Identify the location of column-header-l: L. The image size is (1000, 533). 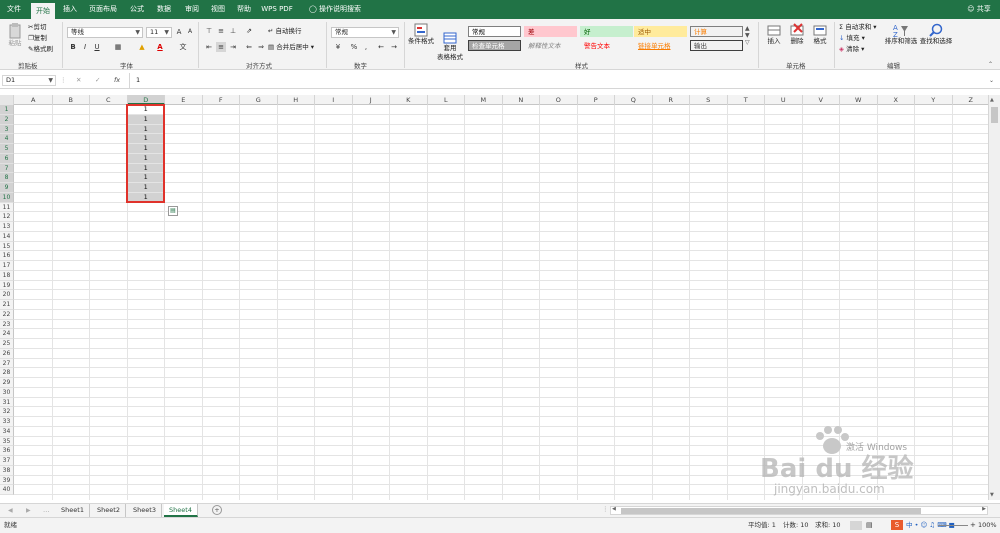
(446, 100).